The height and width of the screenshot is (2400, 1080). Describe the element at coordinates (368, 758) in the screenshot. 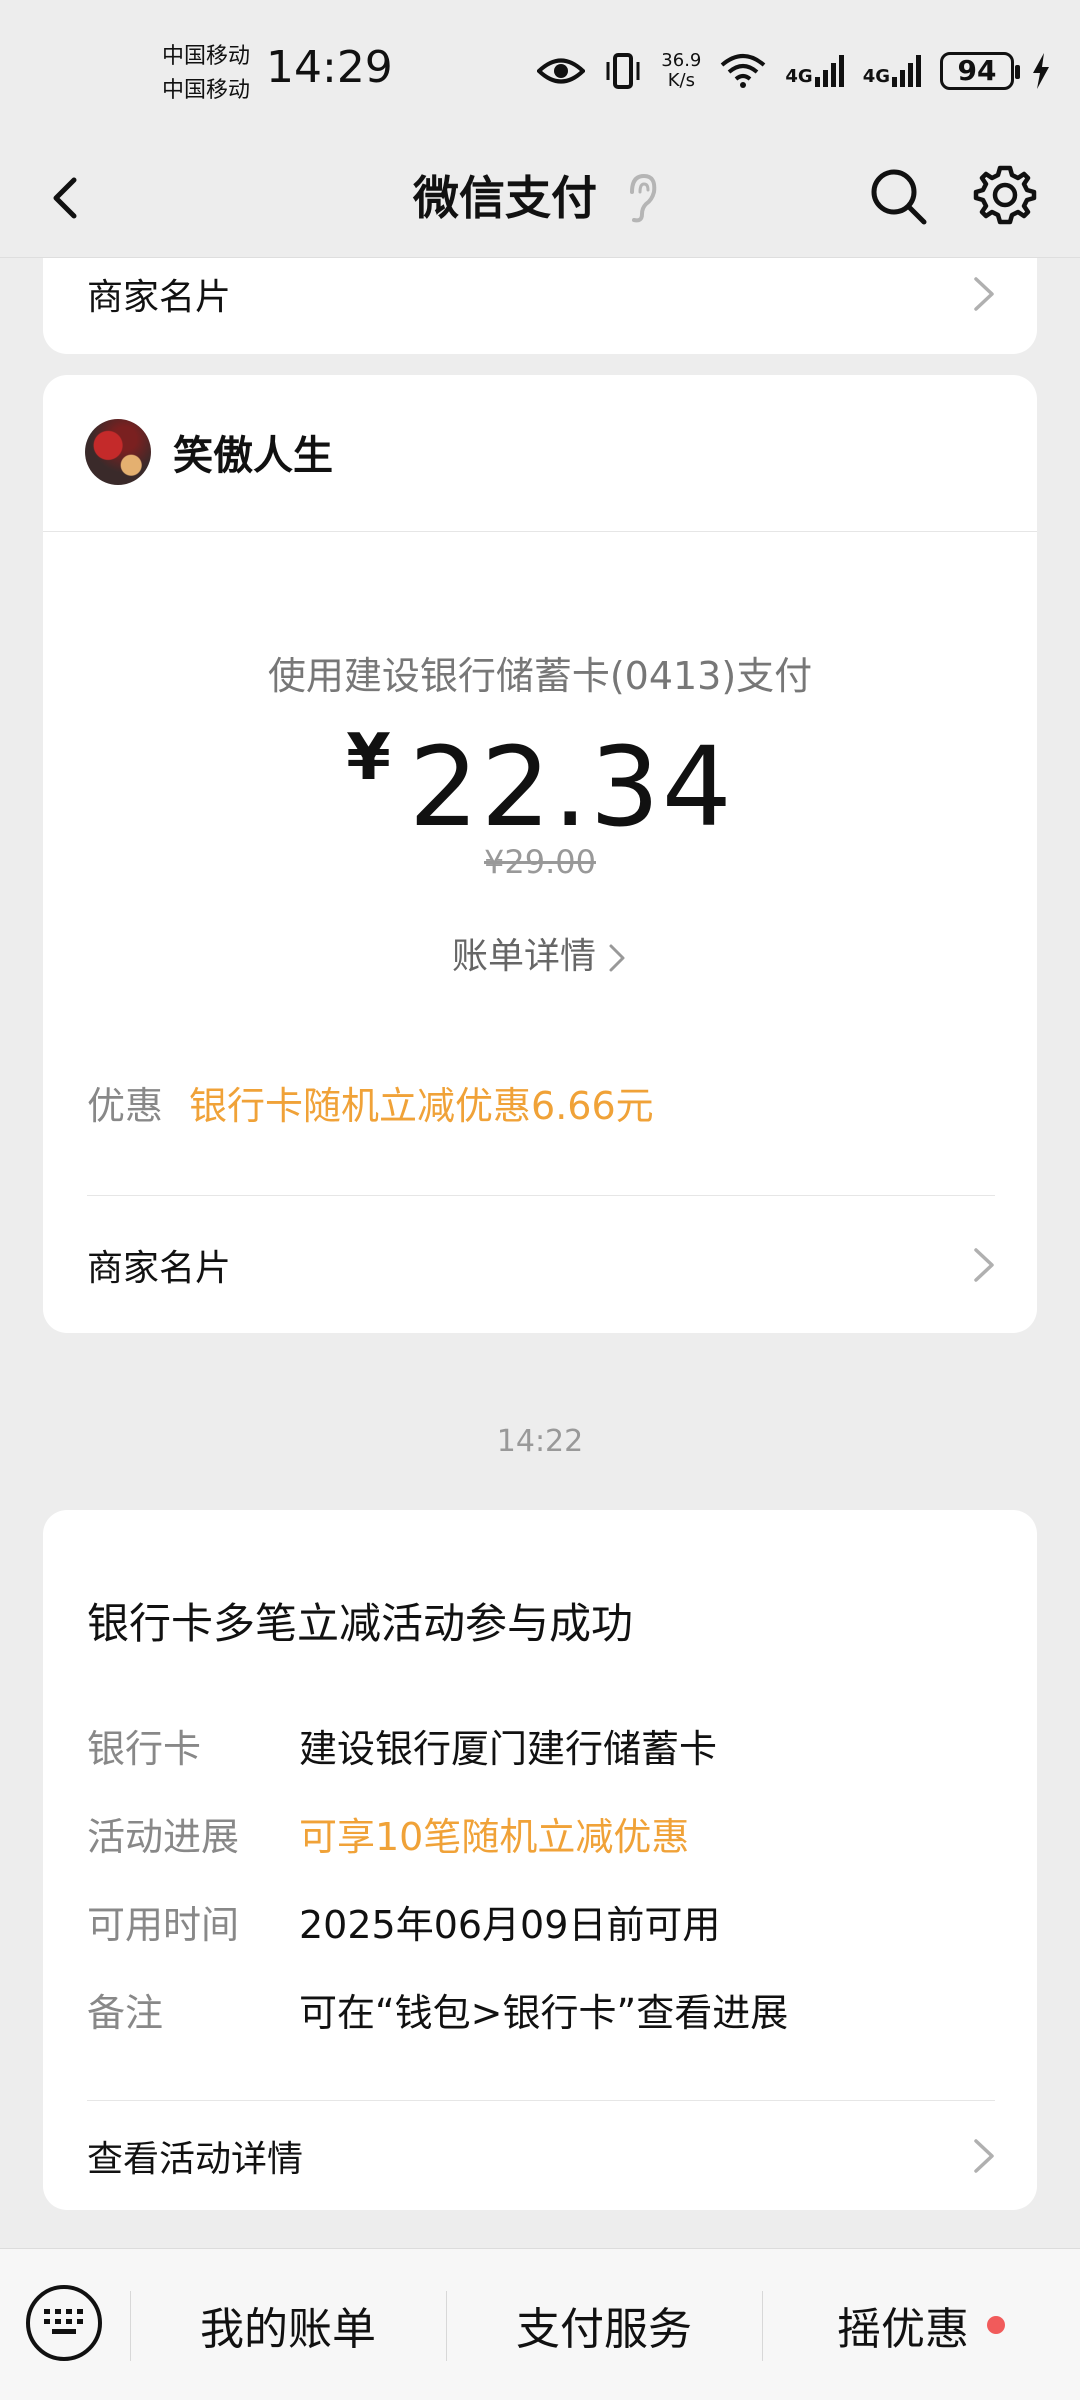

I see `currency-symbol: ¥` at that location.